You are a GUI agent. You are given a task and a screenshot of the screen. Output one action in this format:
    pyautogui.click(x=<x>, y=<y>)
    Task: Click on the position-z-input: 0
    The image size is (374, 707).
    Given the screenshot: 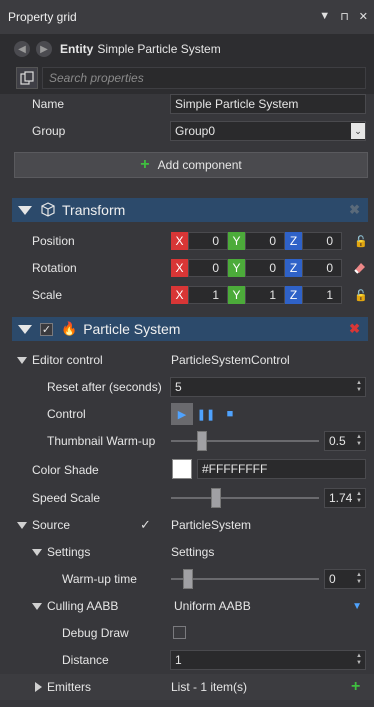 What is the action you would take?
    pyautogui.click(x=322, y=241)
    